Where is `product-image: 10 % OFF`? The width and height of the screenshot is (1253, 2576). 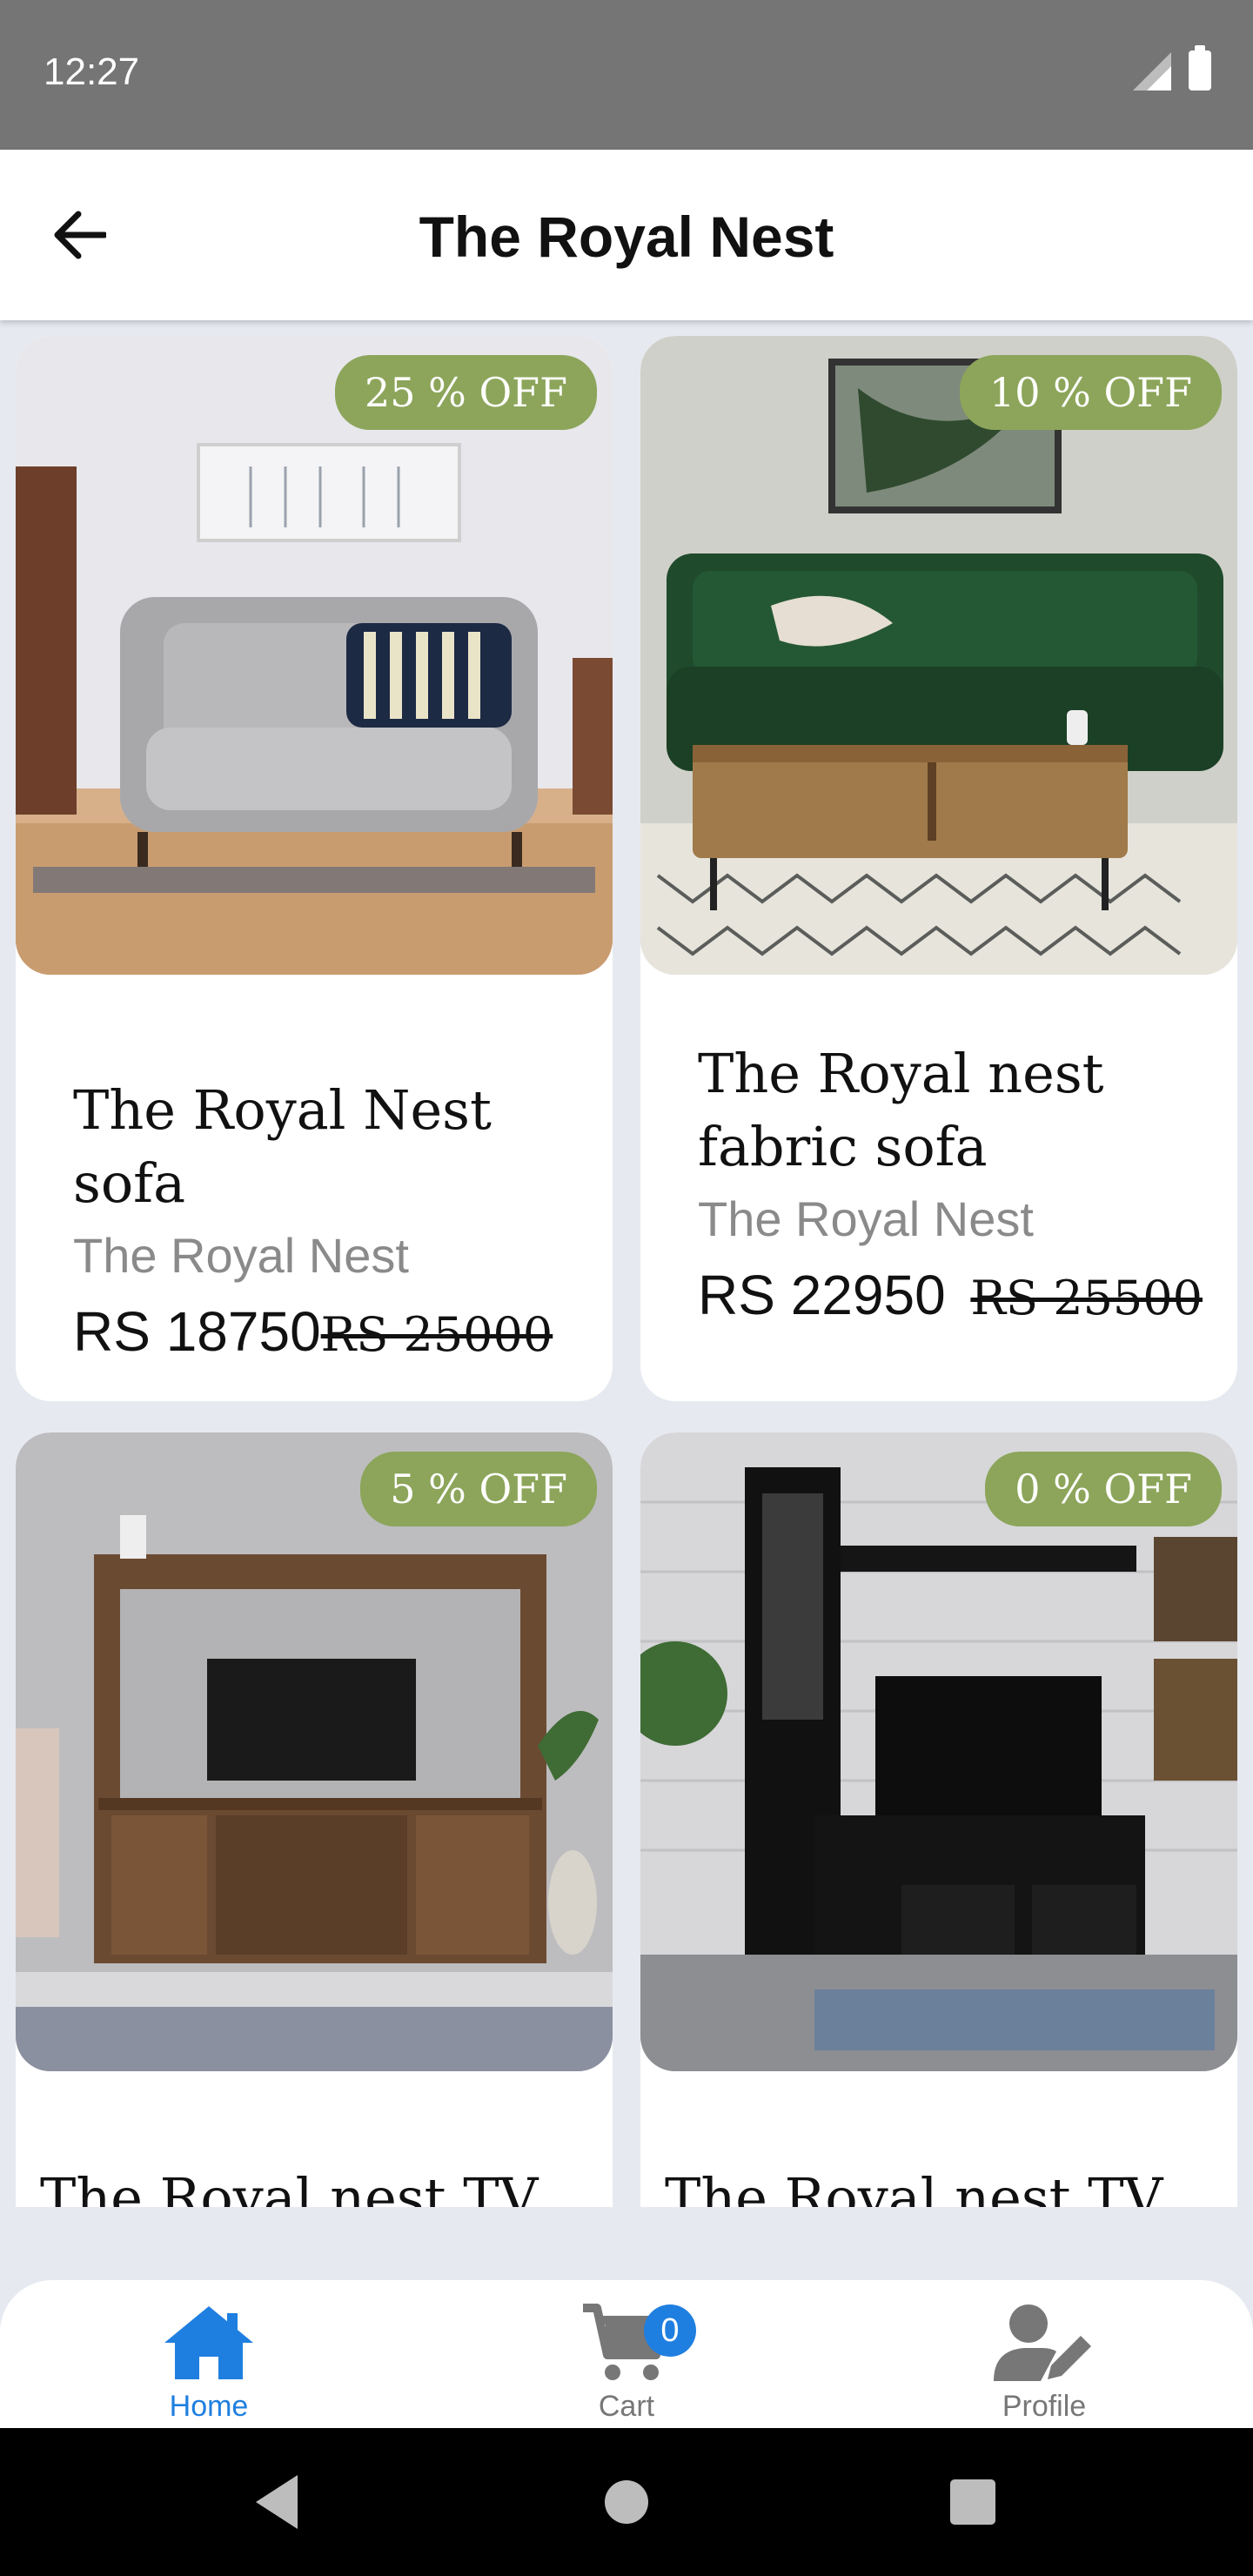 product-image: 10 % OFF is located at coordinates (938, 655).